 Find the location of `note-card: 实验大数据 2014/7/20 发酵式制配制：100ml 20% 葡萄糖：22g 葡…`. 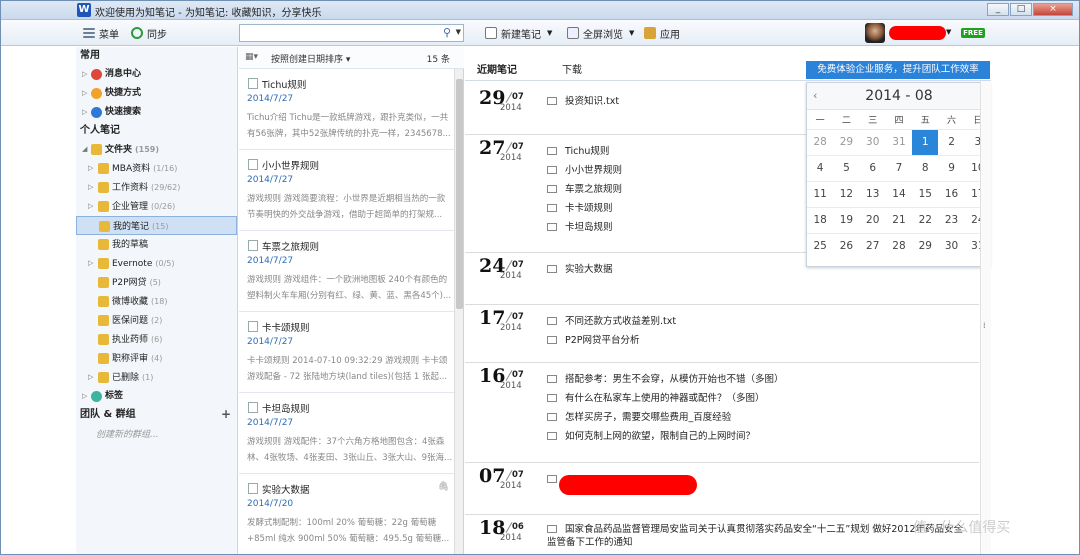

note-card: 实验大数据 2014/7/20 发酵式制配制：100ml 20% 葡萄糖：22g 葡… is located at coordinates (347, 514).